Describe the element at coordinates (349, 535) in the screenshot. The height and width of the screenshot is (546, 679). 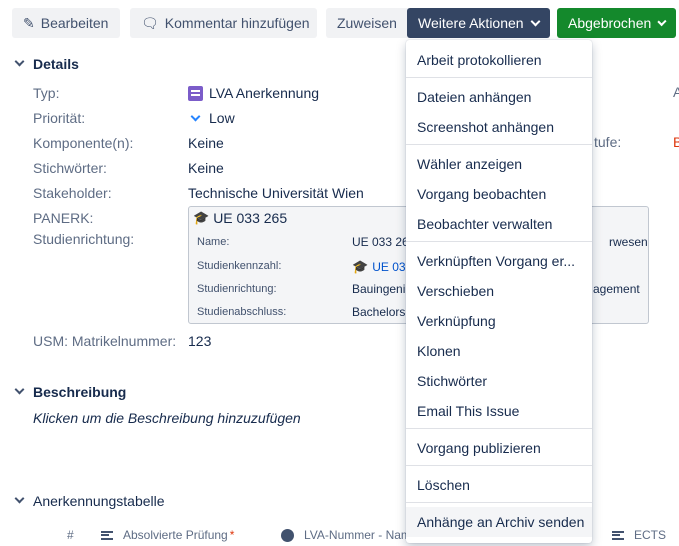
I see `column-lva: LVA-Nummer - Name` at that location.